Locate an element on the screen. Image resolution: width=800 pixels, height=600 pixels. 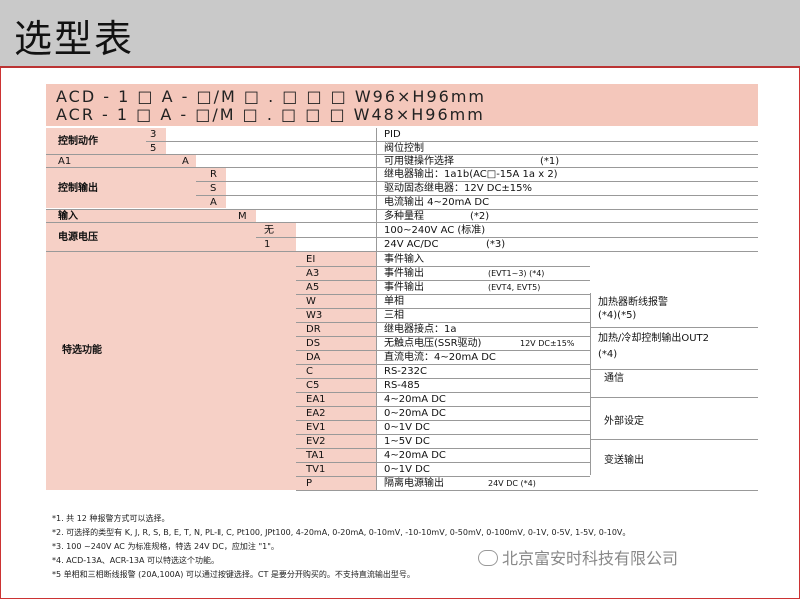
desc-cell: 1~5V DC is located at coordinates (407, 441).